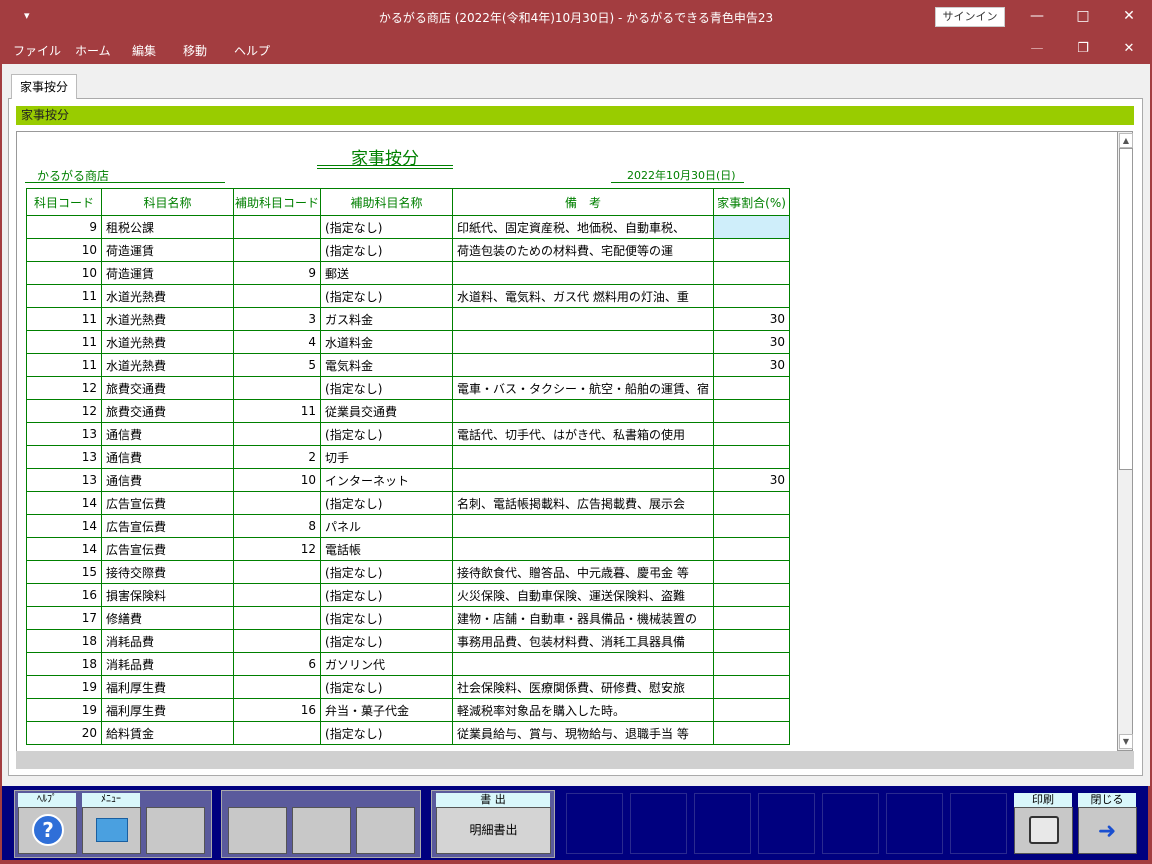 This screenshot has height=864, width=1152. What do you see at coordinates (64, 319) in the screenshot?
I see `cell-account-code: 11` at bounding box center [64, 319].